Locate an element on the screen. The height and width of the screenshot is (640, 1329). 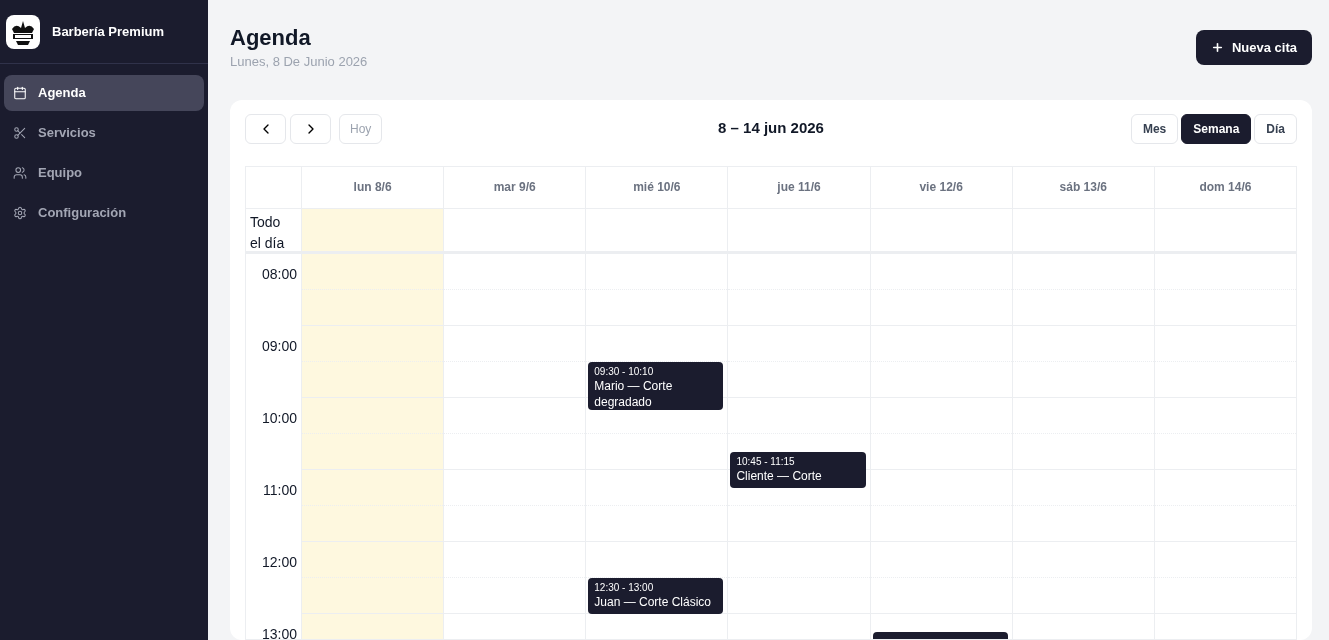
nav-item: Equipo is located at coordinates (104, 173).